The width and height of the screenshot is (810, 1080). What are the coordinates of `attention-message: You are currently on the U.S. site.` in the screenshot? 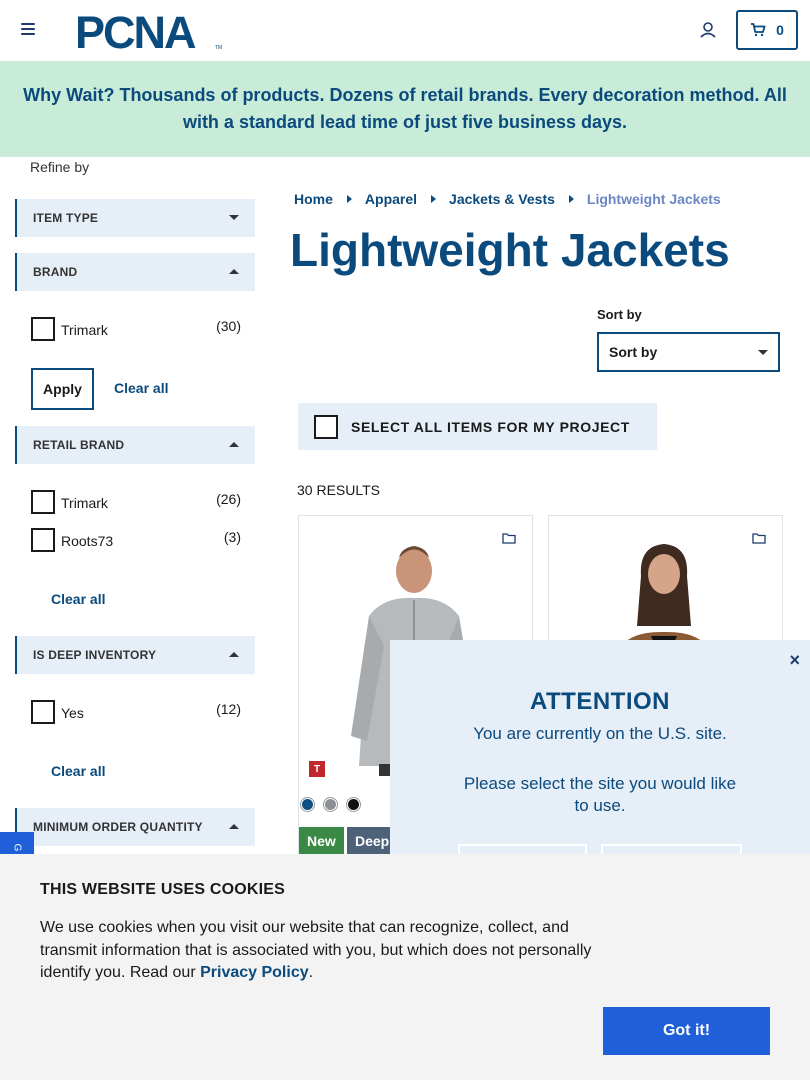 It's located at (600, 733).